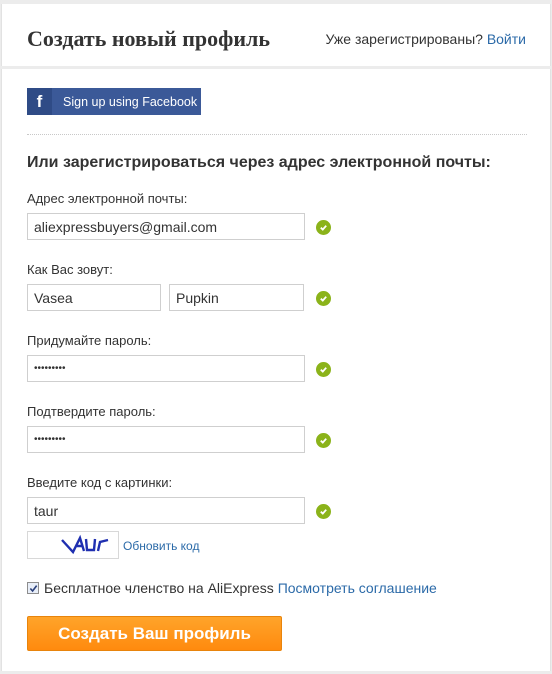 The image size is (552, 674). I want to click on name-valid-check-icon, so click(323, 298).